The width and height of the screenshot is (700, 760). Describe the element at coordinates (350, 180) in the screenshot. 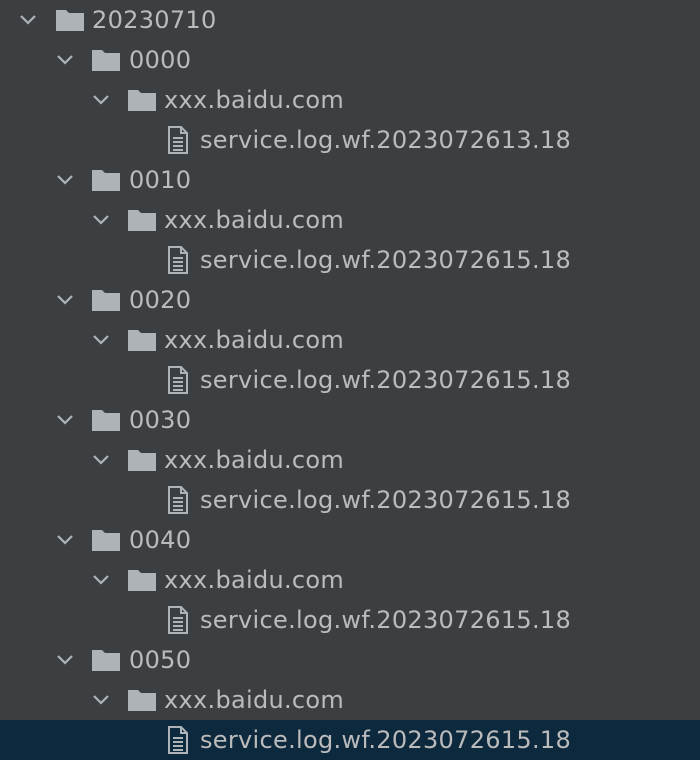

I see `tree-row-folder: 0010` at that location.